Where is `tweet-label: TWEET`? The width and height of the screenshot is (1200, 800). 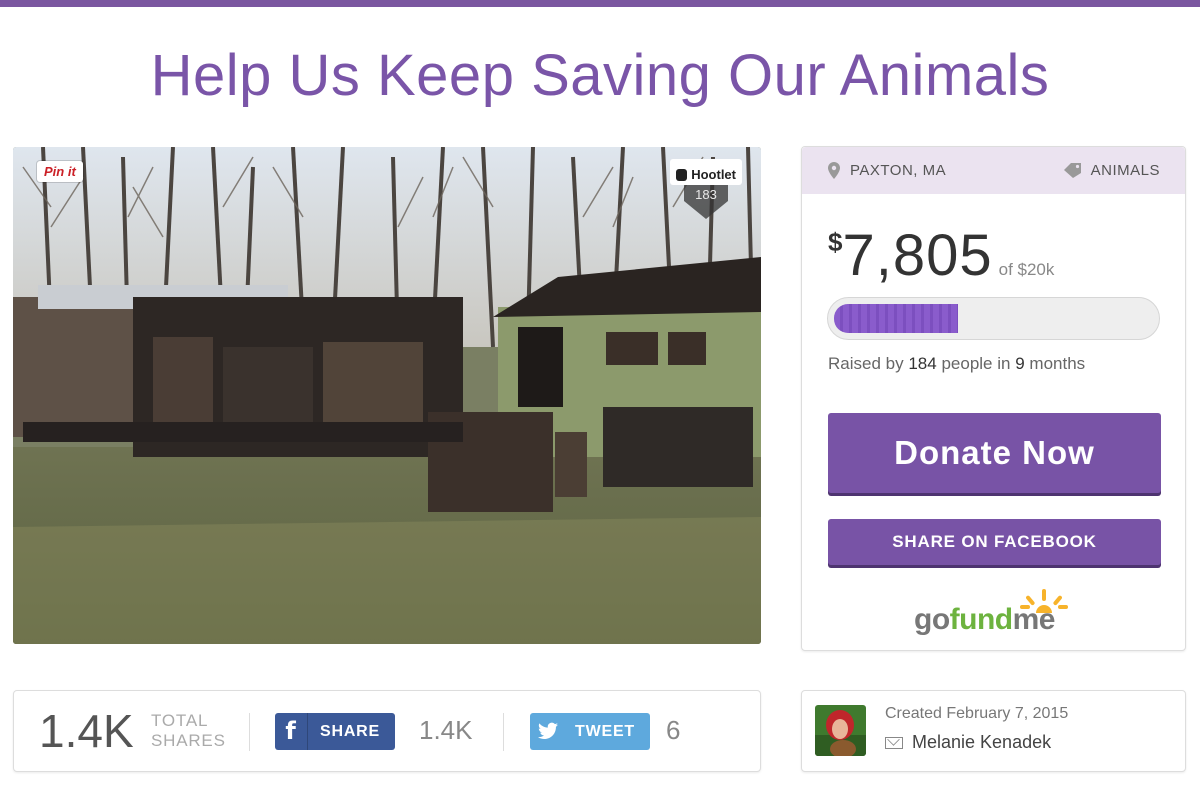
tweet-label: TWEET is located at coordinates (605, 731).